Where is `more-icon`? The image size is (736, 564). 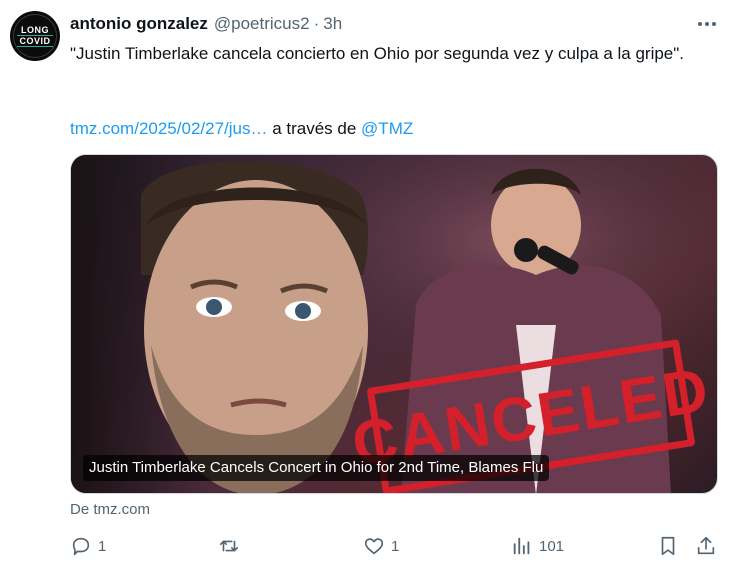
more-icon is located at coordinates (707, 24).